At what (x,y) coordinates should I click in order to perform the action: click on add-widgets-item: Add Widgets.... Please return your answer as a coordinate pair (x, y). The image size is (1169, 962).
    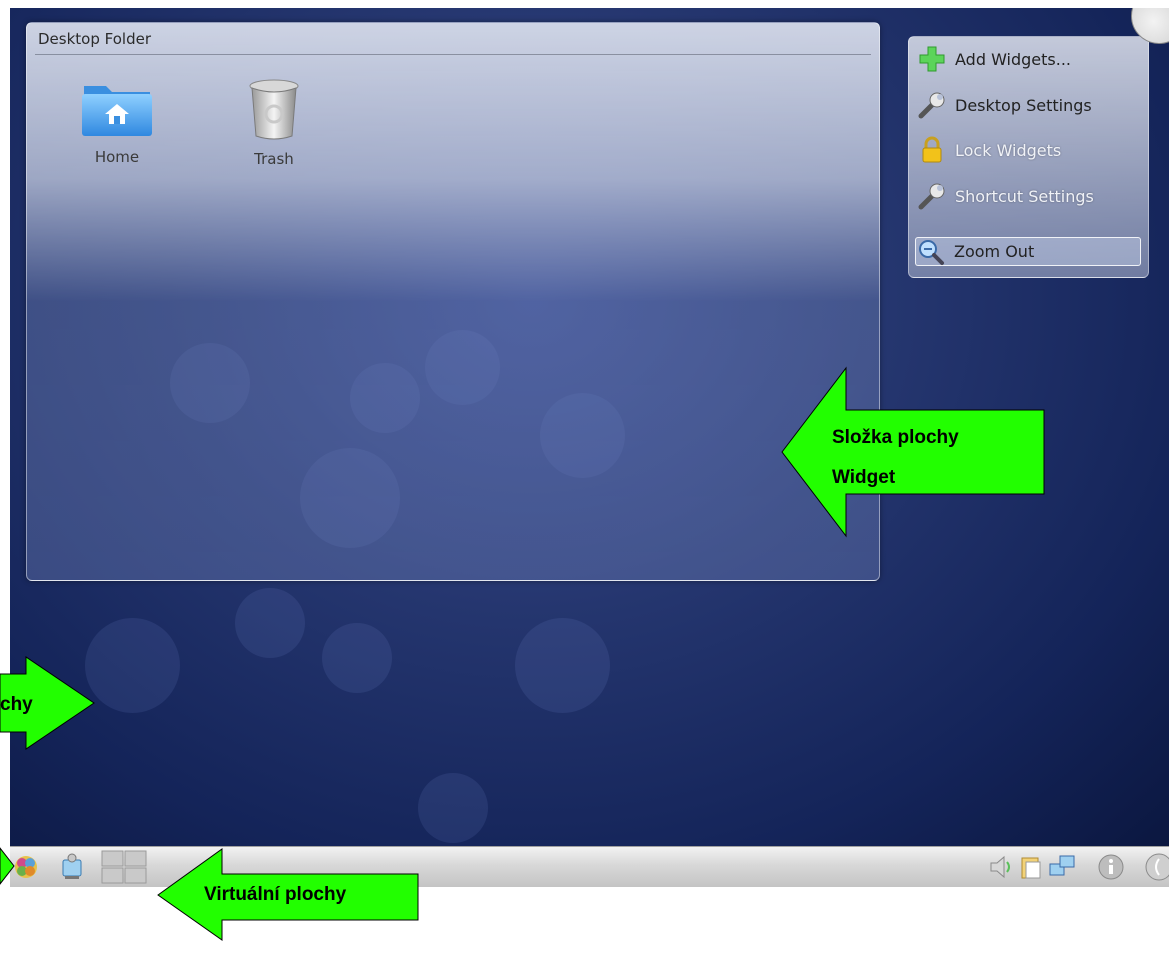
    Looking at the image, I should click on (1029, 59).